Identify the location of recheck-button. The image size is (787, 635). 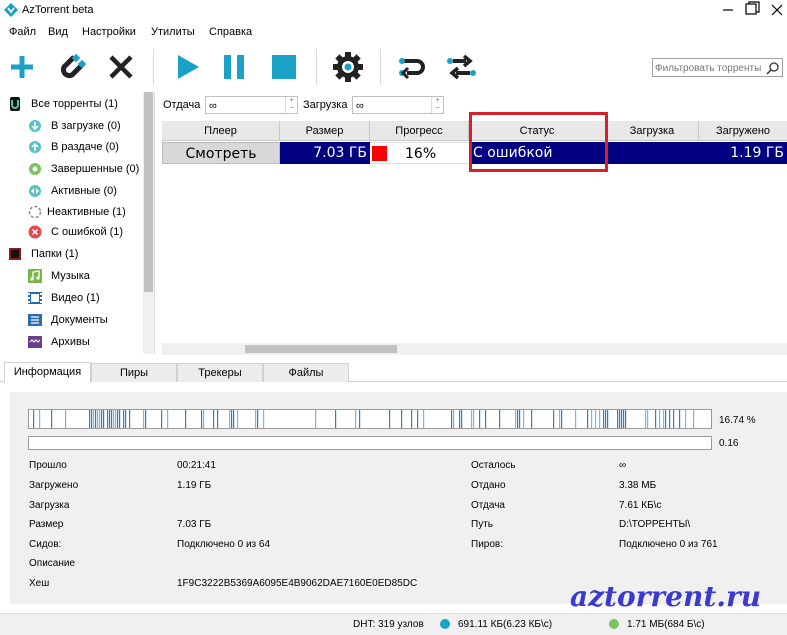
(412, 67).